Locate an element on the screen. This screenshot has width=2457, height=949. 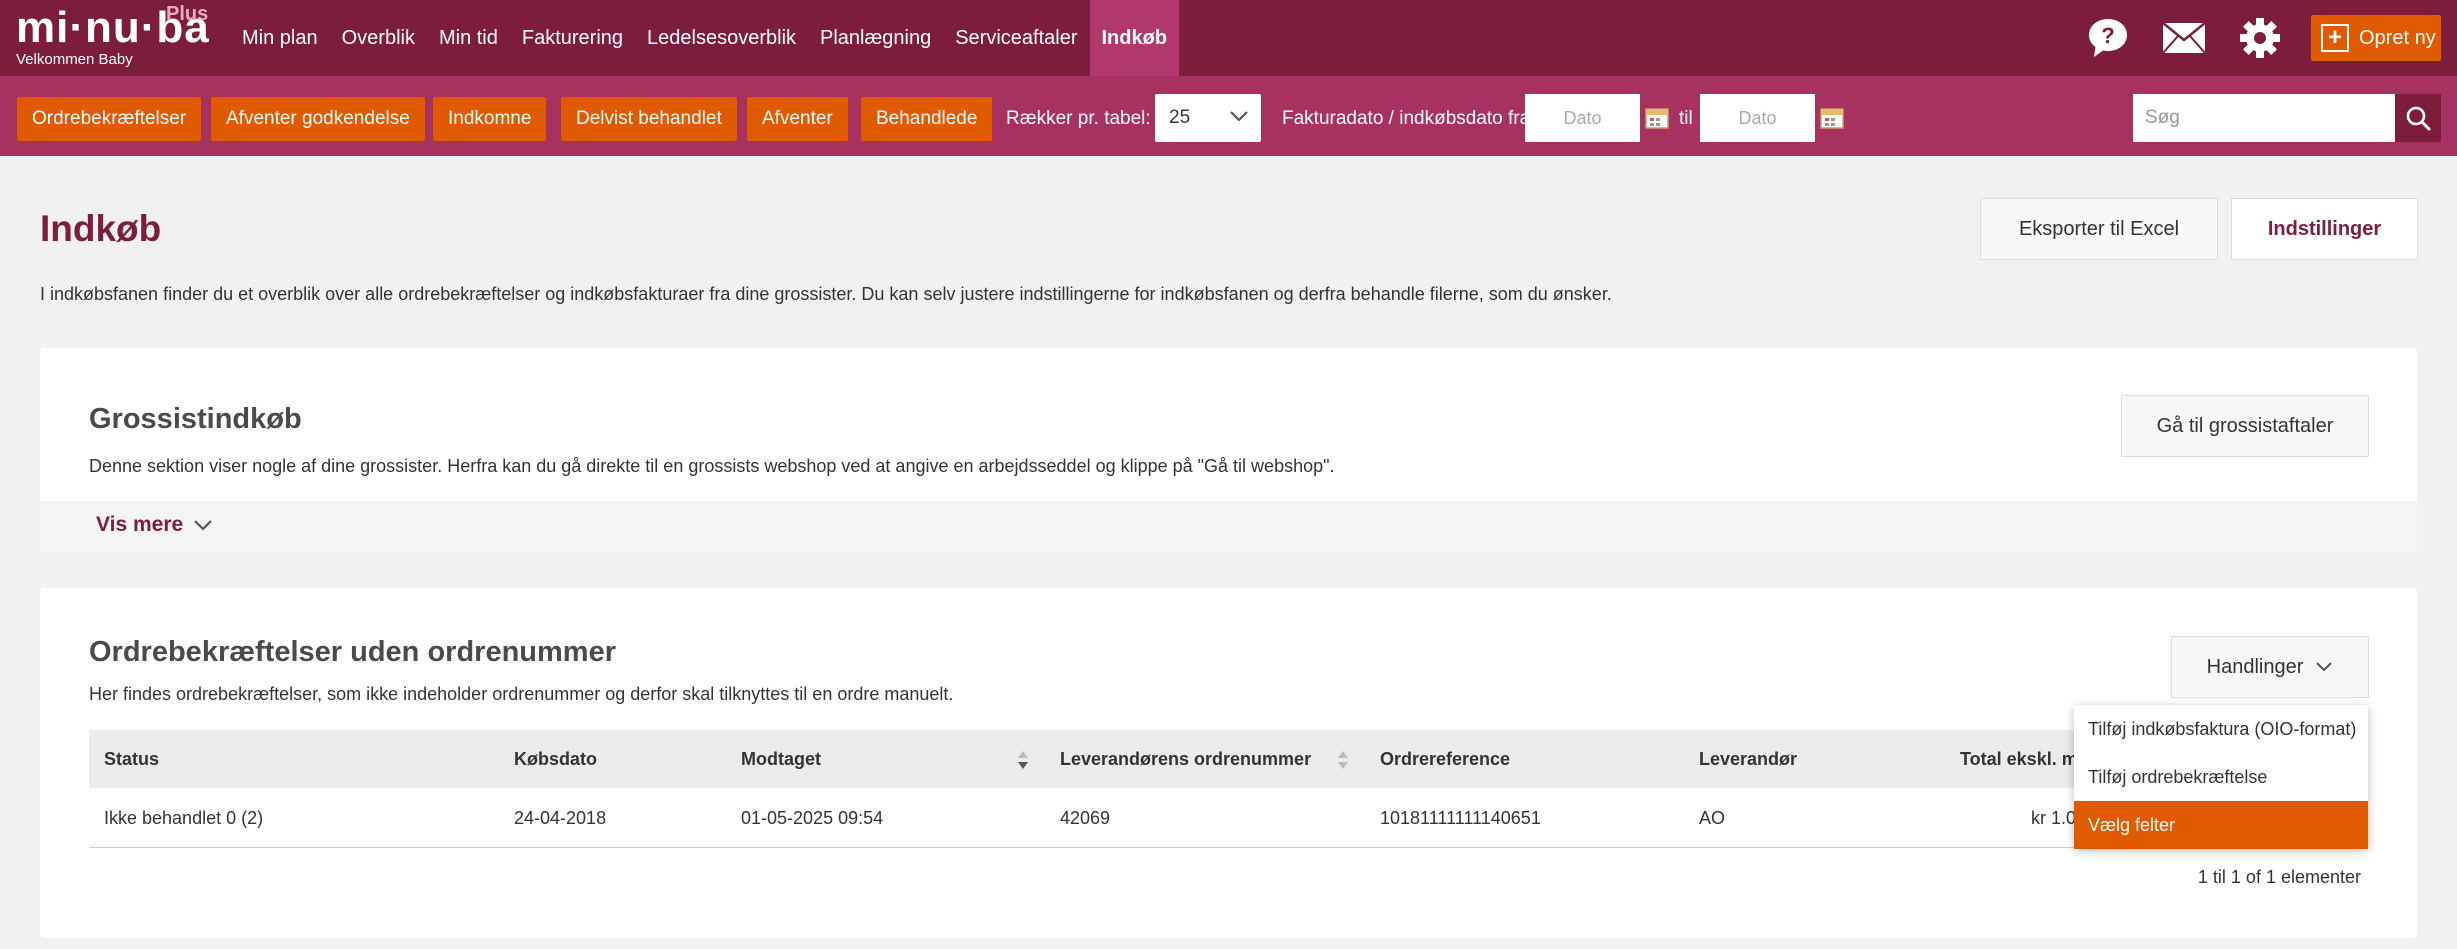
nav-item-serviceaftaler: Serviceaftaler is located at coordinates (1016, 38).